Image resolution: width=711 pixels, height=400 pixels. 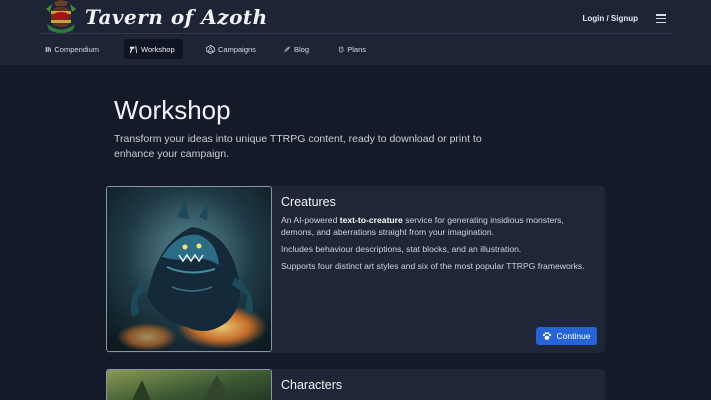 I want to click on nav-label: Workshop, so click(x=158, y=49).